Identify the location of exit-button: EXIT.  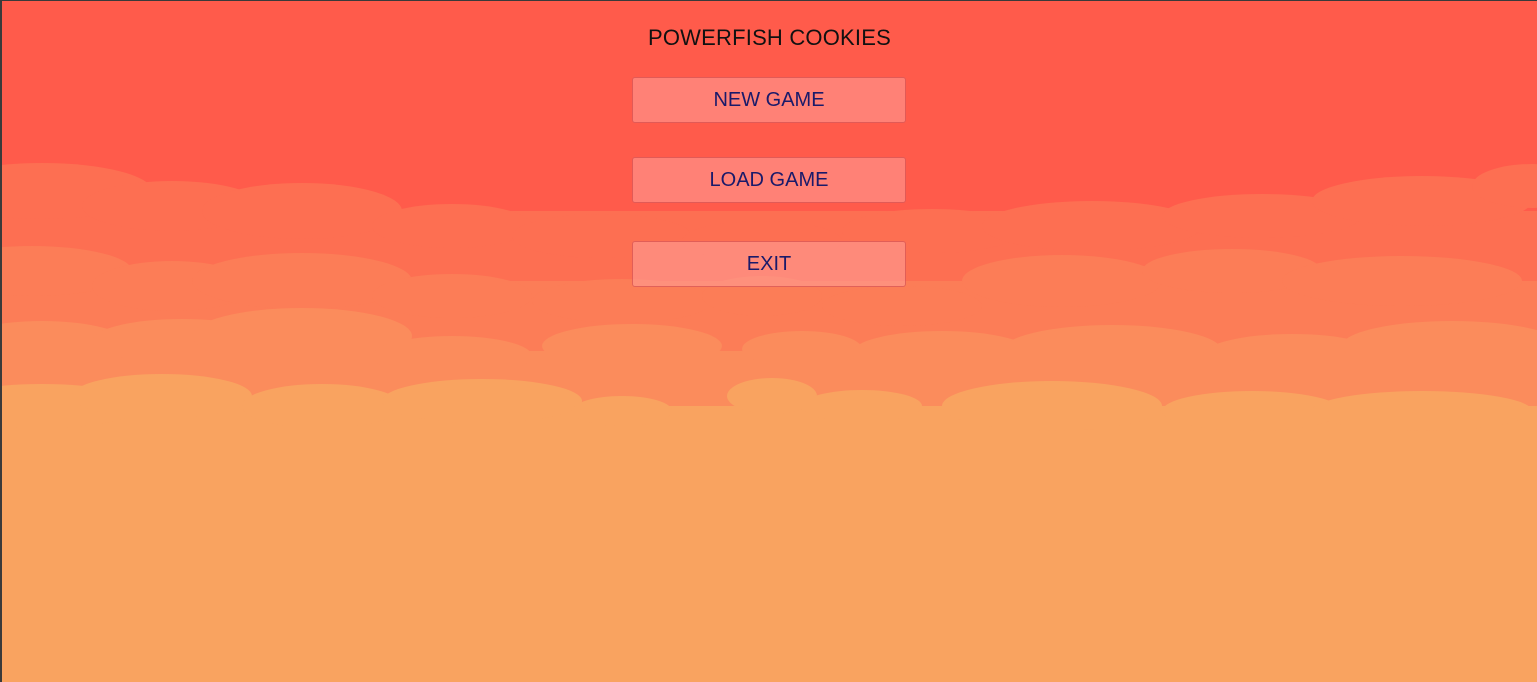
(769, 264).